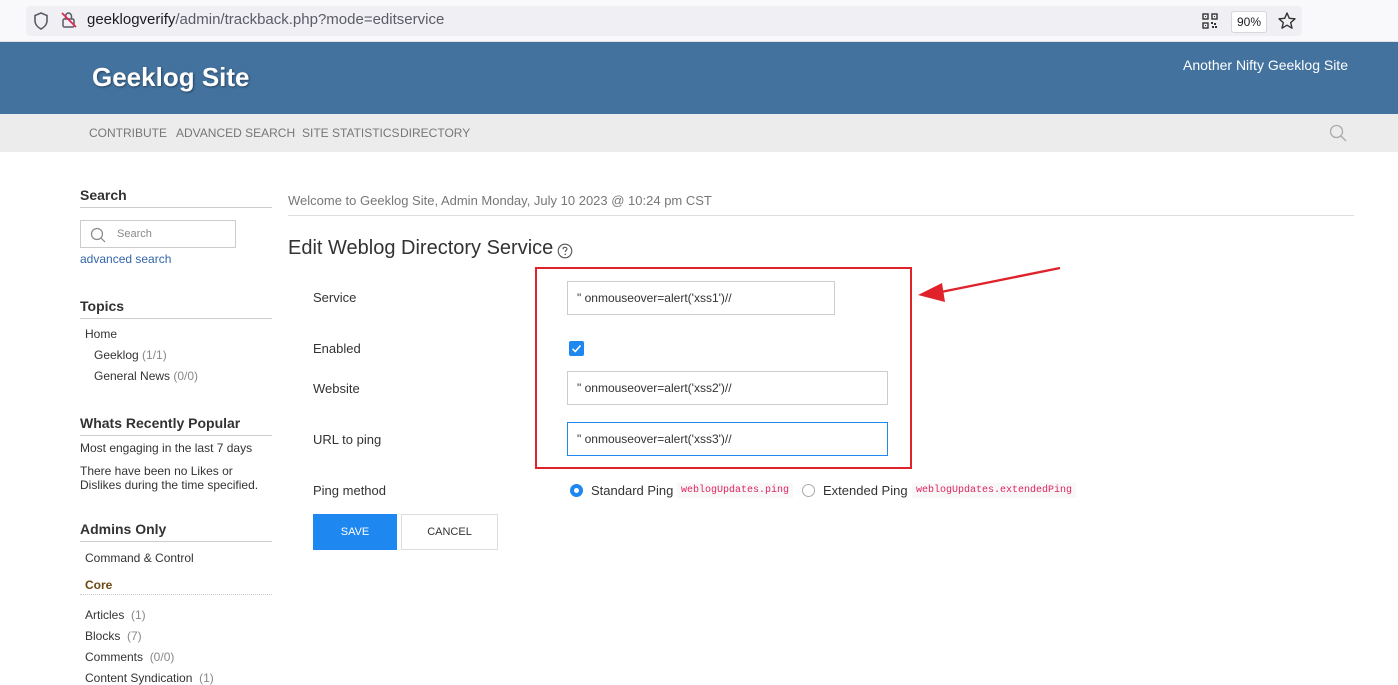 This screenshot has width=1398, height=685. Describe the element at coordinates (176, 531) in the screenshot. I see `admins-block-title: Admins Only` at that location.